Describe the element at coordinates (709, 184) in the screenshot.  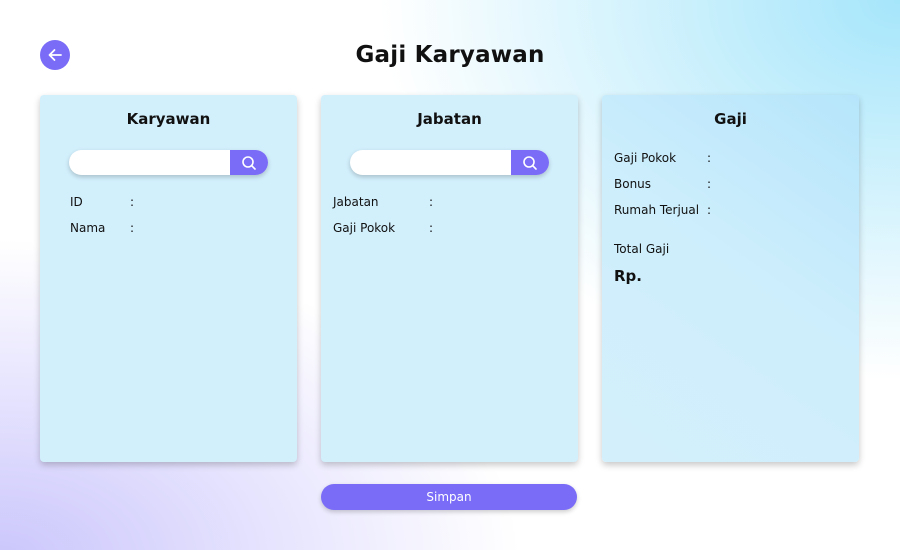
I see `bonus-colon: :` at that location.